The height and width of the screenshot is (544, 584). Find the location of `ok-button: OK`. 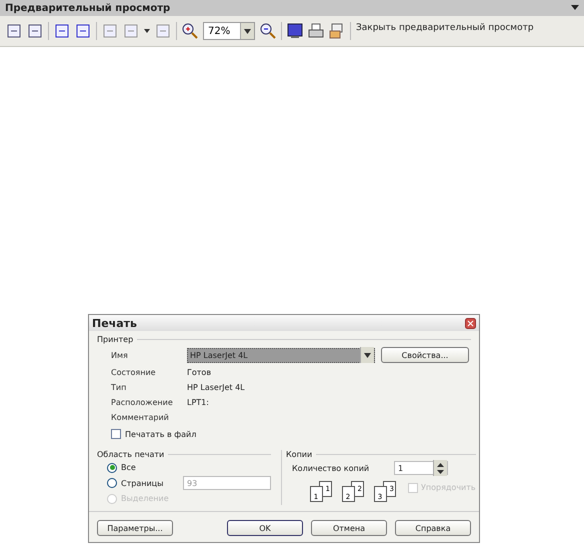

ok-button: OK is located at coordinates (265, 528).